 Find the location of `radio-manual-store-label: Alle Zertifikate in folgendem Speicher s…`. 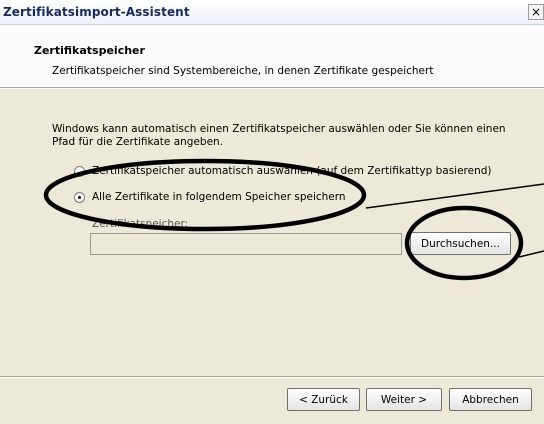

radio-manual-store-label: Alle Zertifikate in folgendem Speicher s… is located at coordinates (219, 197).